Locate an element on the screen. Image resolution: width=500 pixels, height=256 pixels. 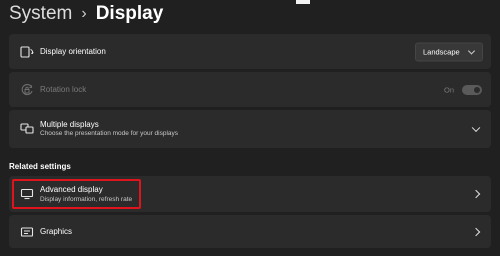
rotation-lock-setting: Rotation lock On is located at coordinates (250, 89).